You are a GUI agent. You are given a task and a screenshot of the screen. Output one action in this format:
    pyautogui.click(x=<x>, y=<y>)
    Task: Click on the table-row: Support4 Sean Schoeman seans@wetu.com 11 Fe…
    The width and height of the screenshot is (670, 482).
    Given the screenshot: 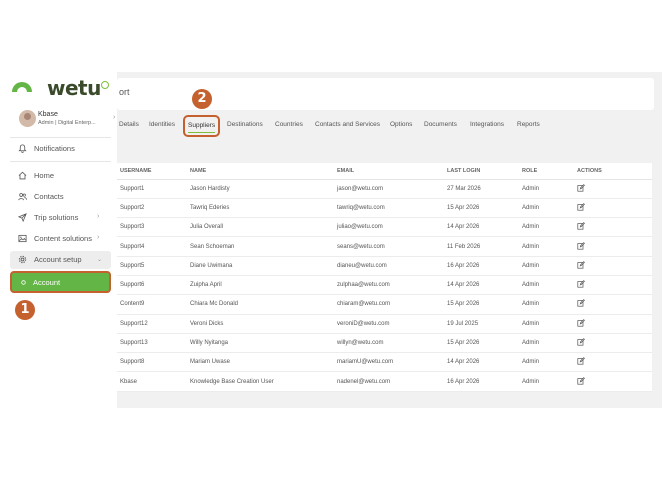 What is the action you would take?
    pyautogui.click(x=384, y=246)
    